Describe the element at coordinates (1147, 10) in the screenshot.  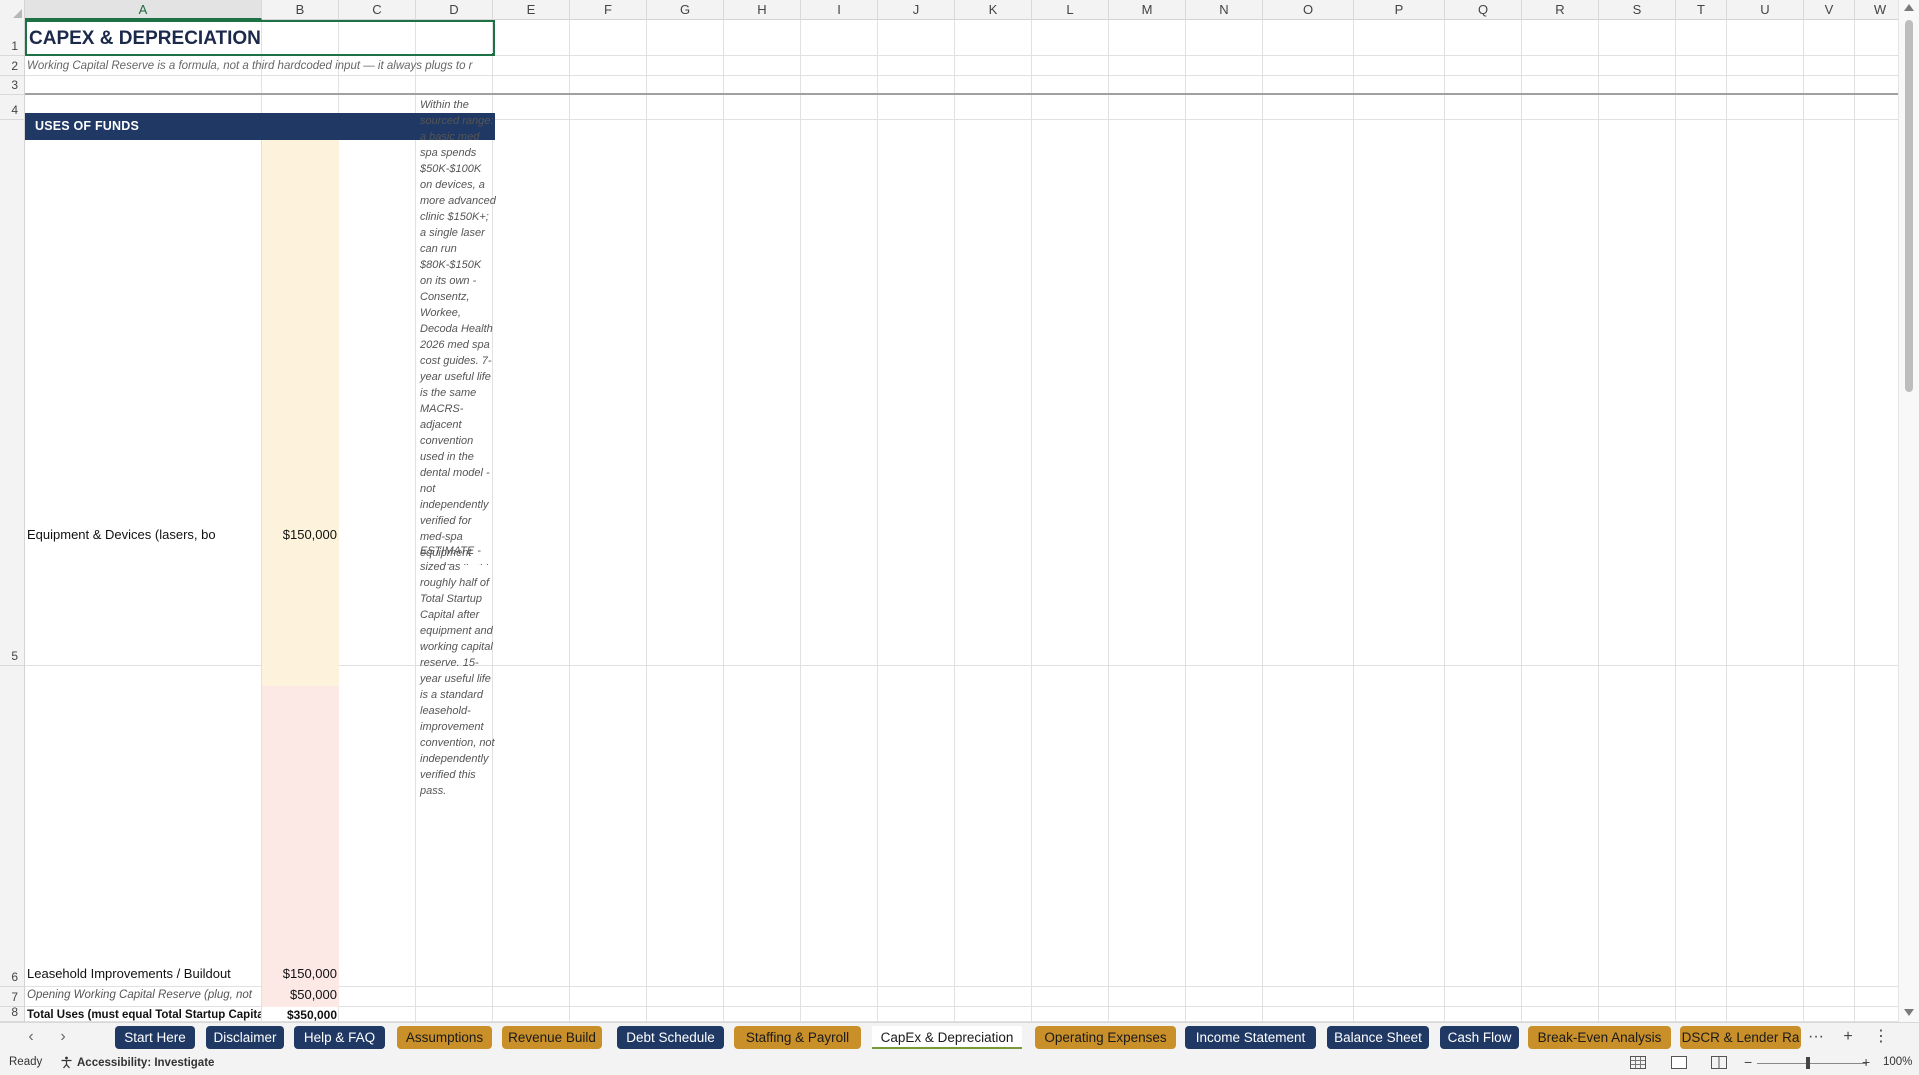
I see `column-header-m: M` at that location.